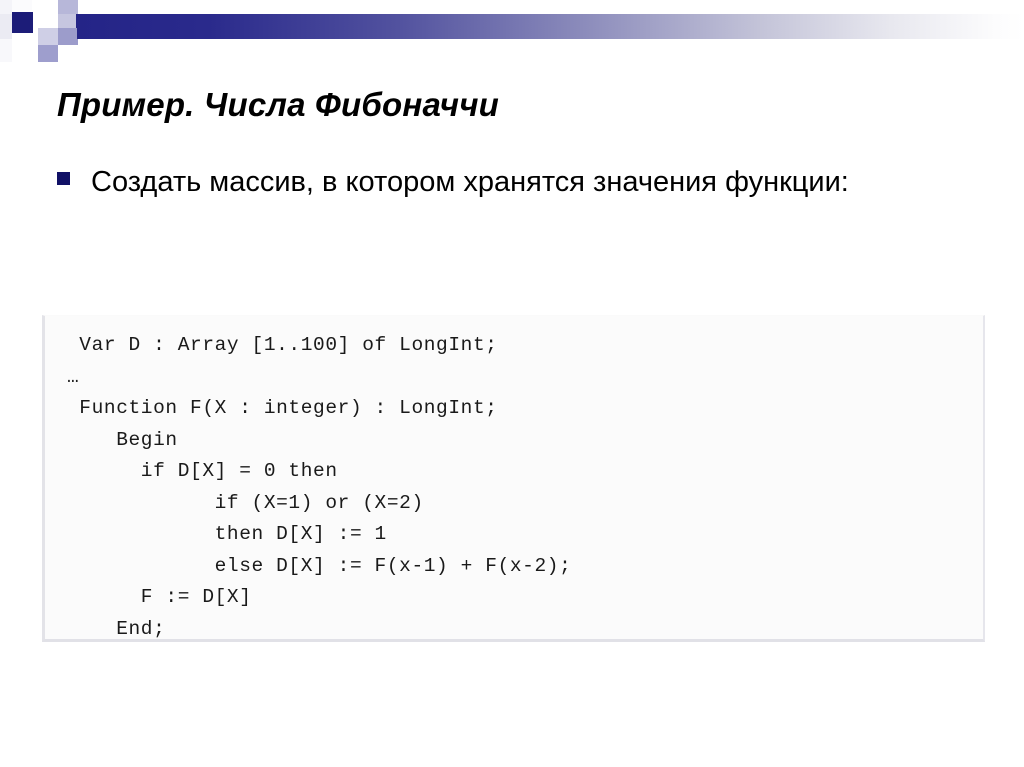  What do you see at coordinates (22, 5) in the screenshot?
I see `deco-square-faint-left` at bounding box center [22, 5].